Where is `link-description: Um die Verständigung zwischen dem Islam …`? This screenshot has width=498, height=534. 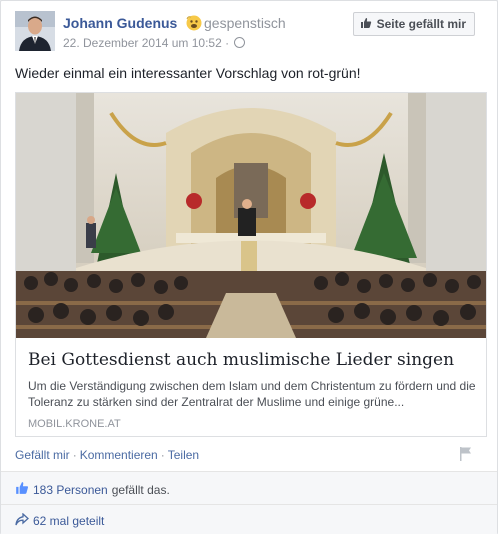
link-description: Um die Verständigung zwischen dem Islam … is located at coordinates (252, 394).